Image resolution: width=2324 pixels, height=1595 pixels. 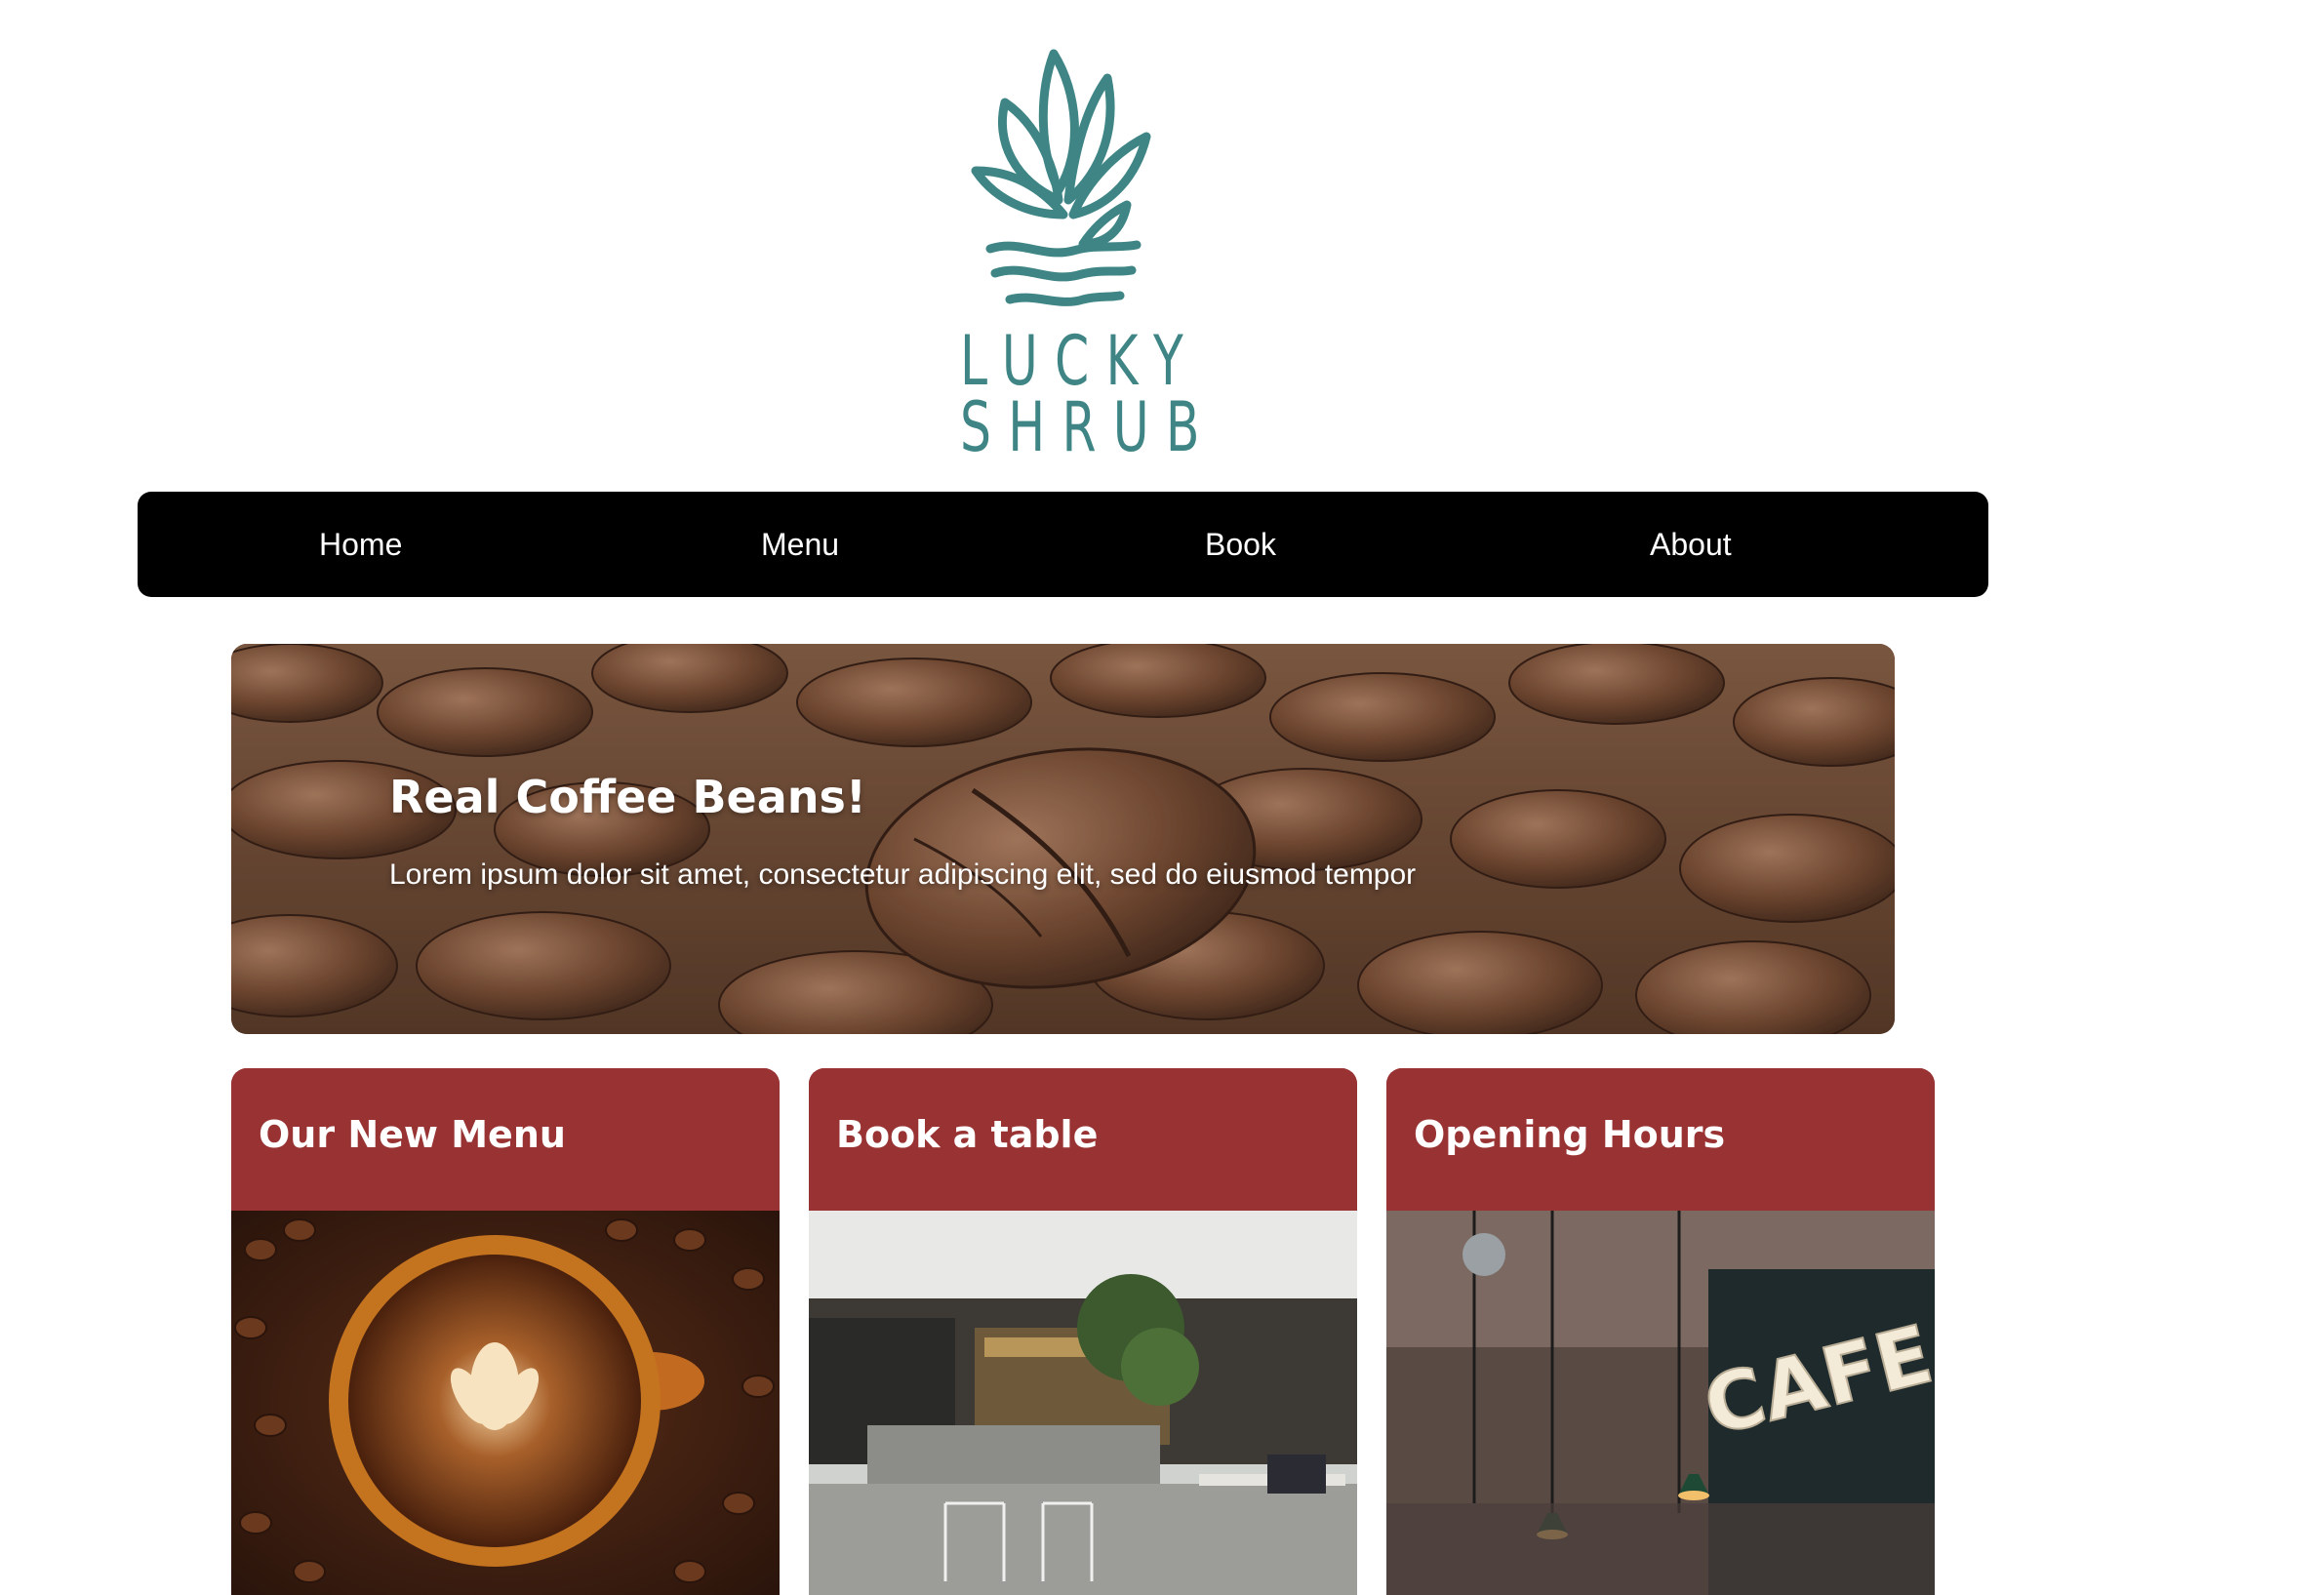 I want to click on nav-home: Home, so click(x=360, y=544).